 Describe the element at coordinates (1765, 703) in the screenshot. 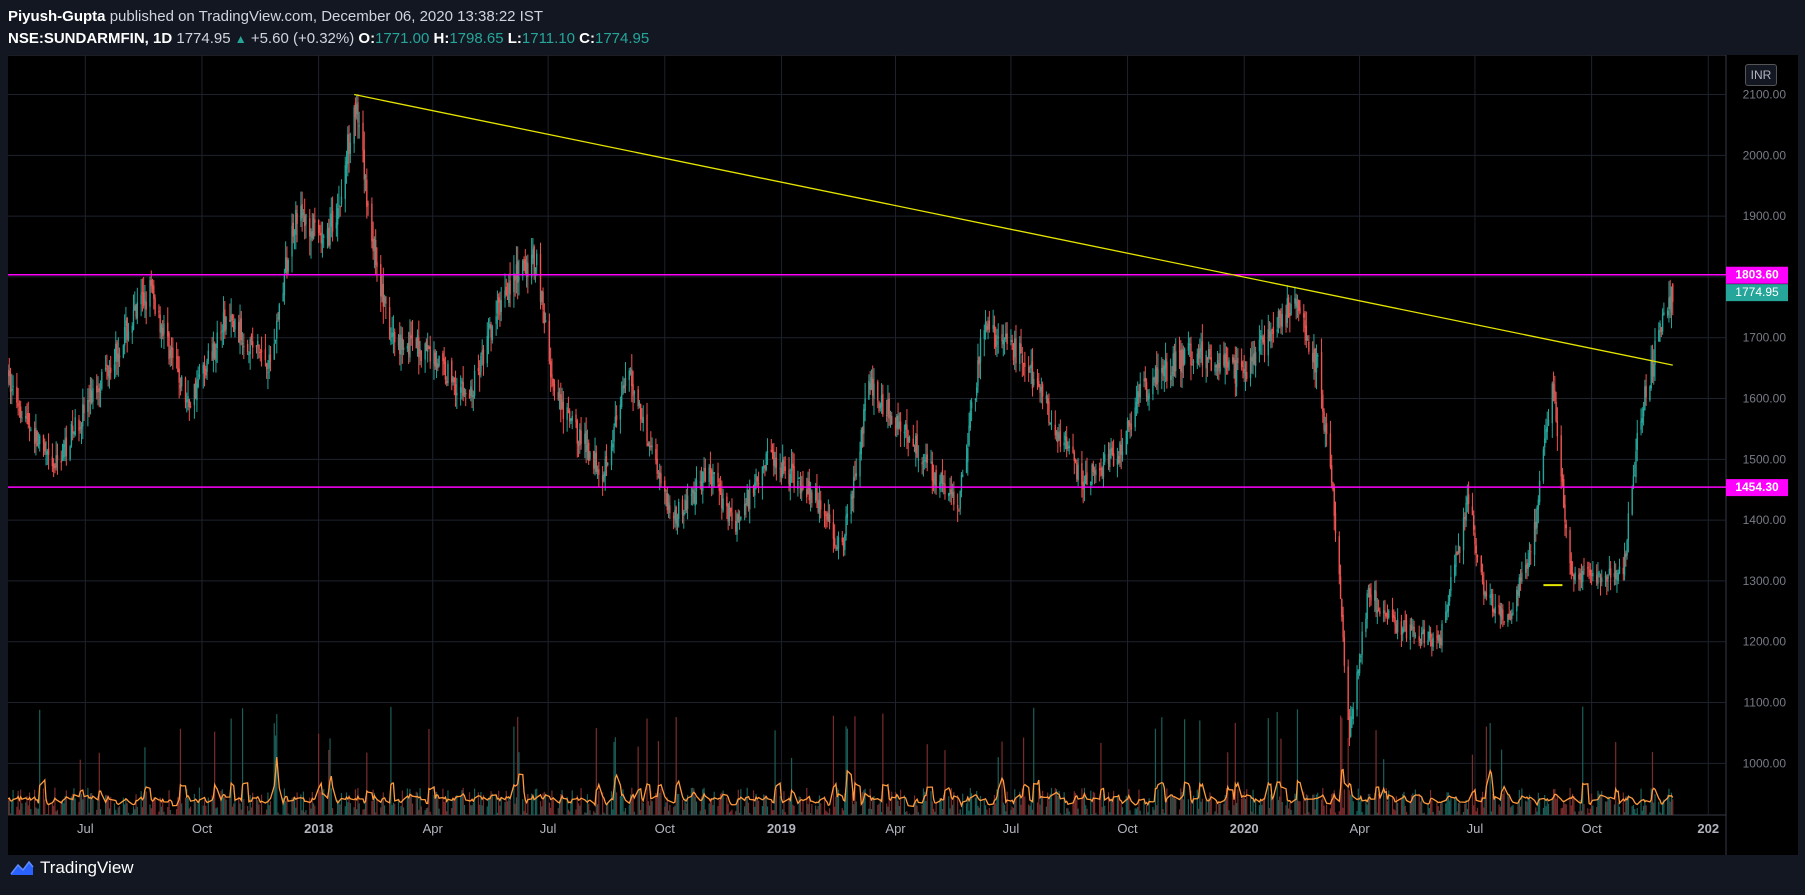

I see `y-tick-label: 1100.00` at that location.